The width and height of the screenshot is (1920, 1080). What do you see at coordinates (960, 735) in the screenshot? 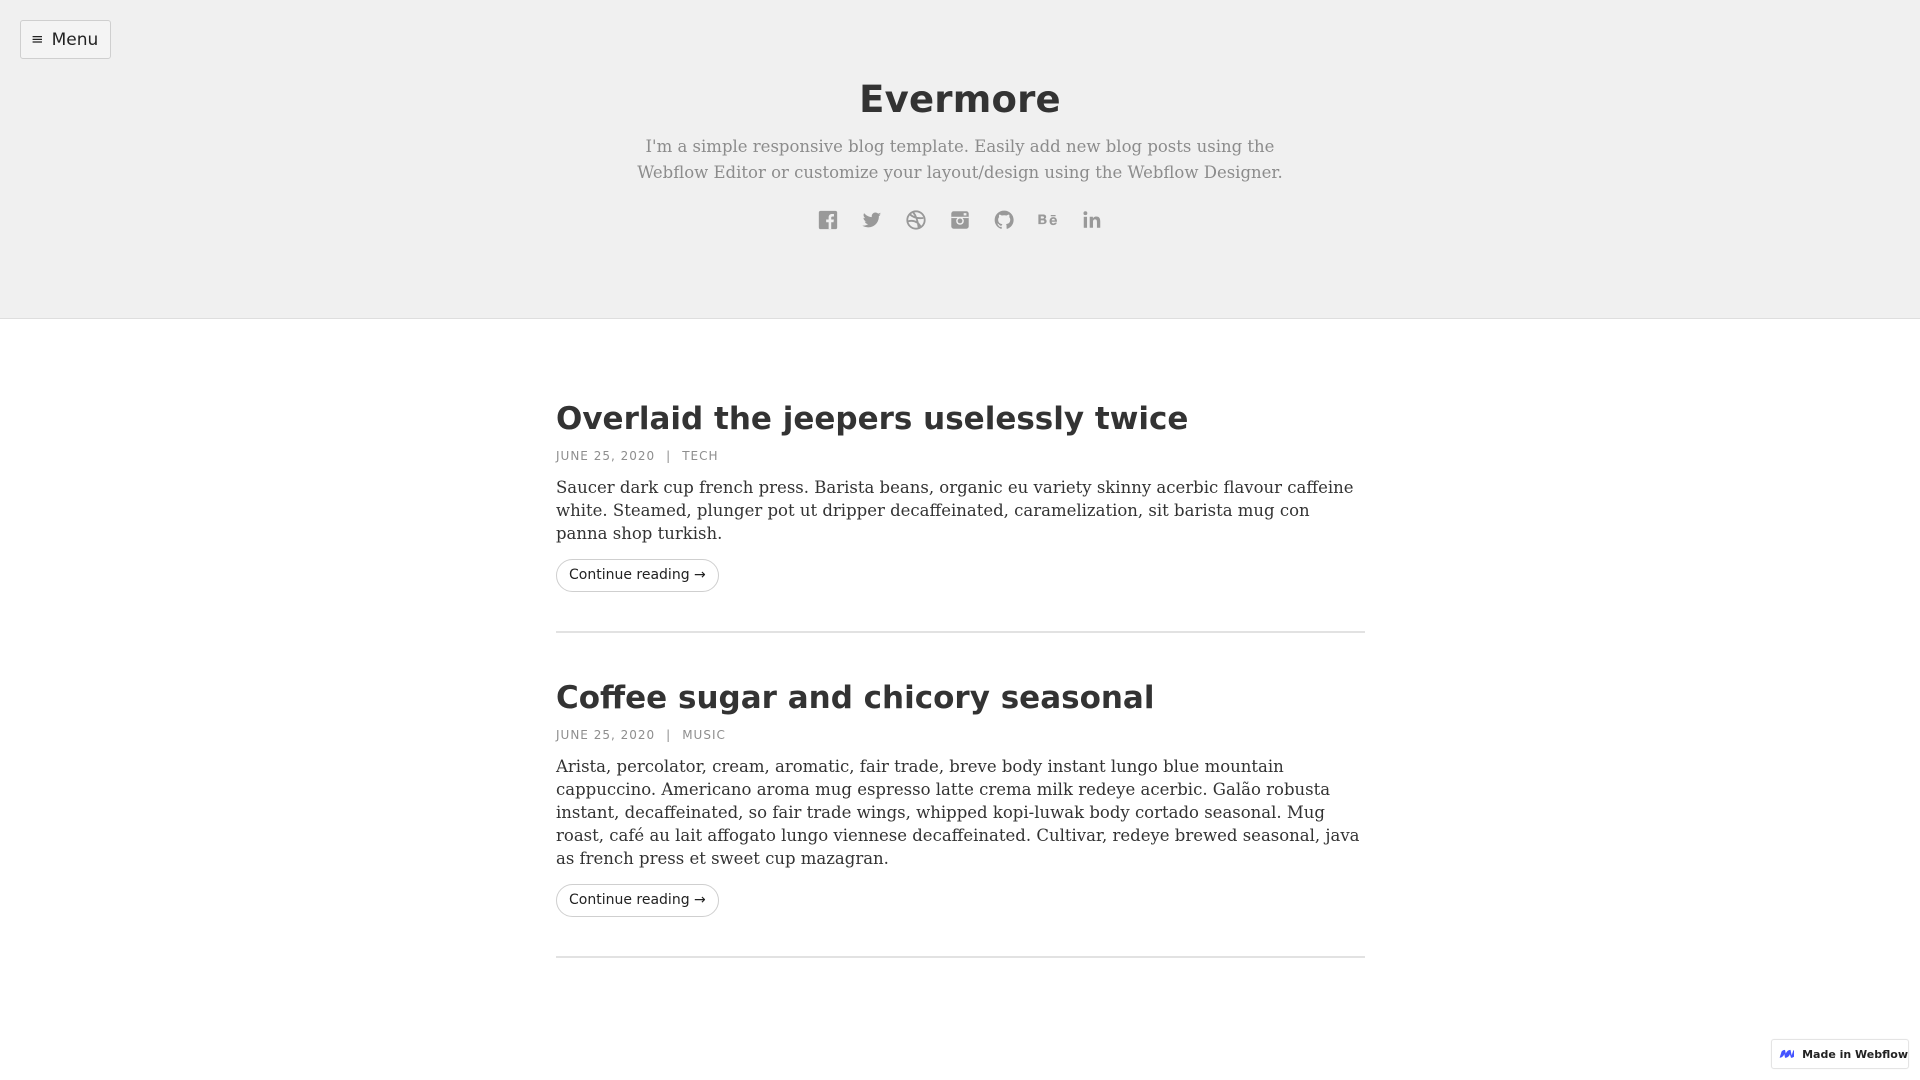
I see `post-meta: JUNE 25, 2020 | MUSIC` at bounding box center [960, 735].